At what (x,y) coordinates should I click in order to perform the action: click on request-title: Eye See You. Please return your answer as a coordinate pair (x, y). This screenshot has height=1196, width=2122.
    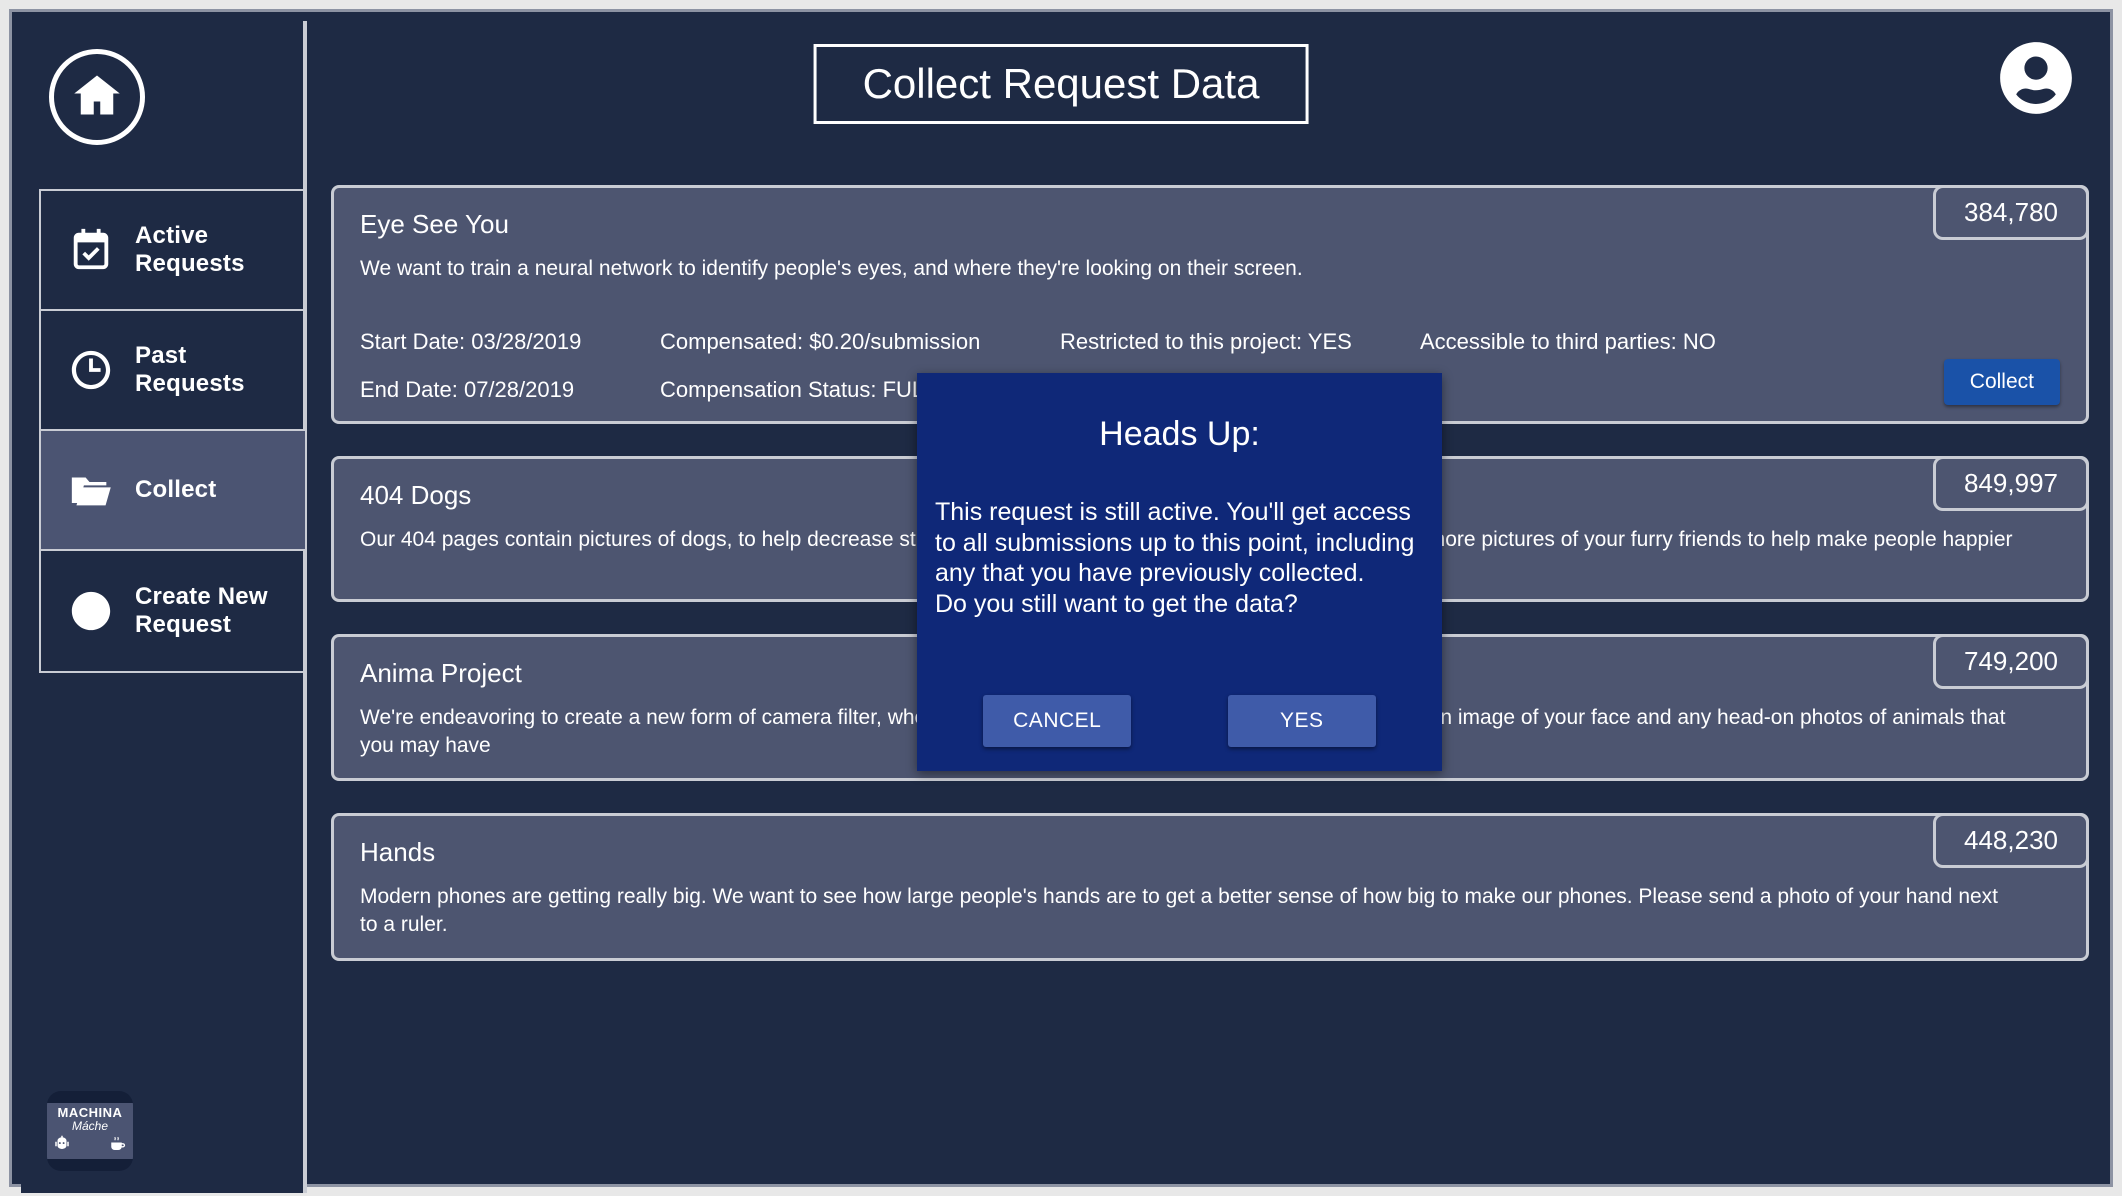
    Looking at the image, I should click on (434, 224).